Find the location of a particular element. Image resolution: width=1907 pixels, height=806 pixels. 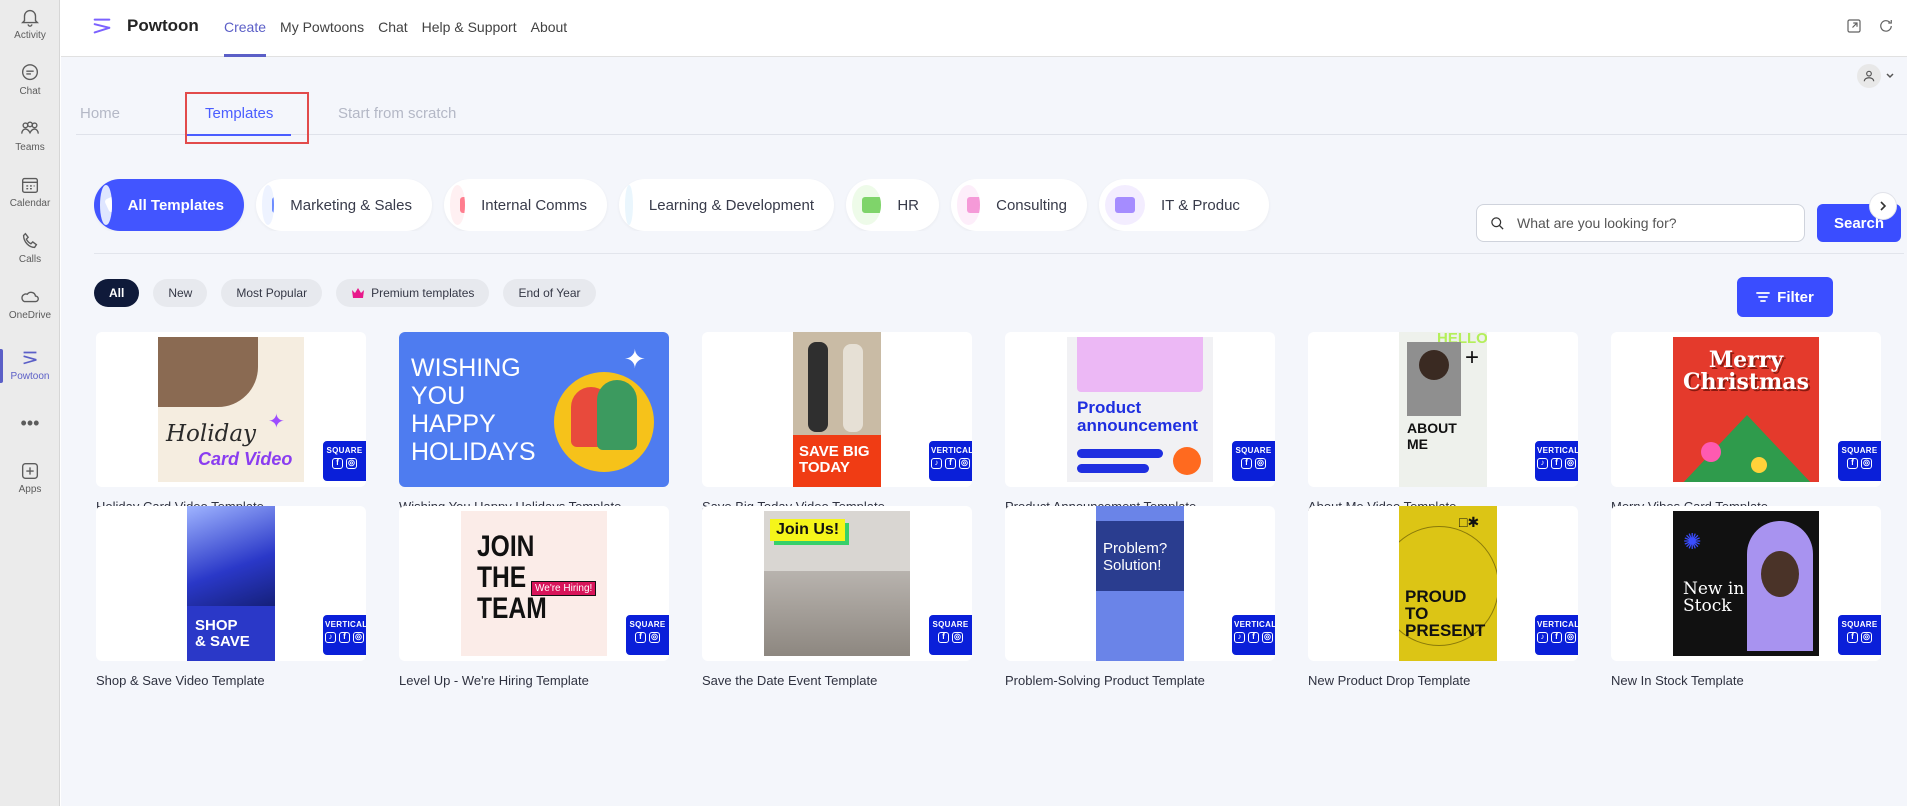

filter-button: Filter is located at coordinates (1785, 297).